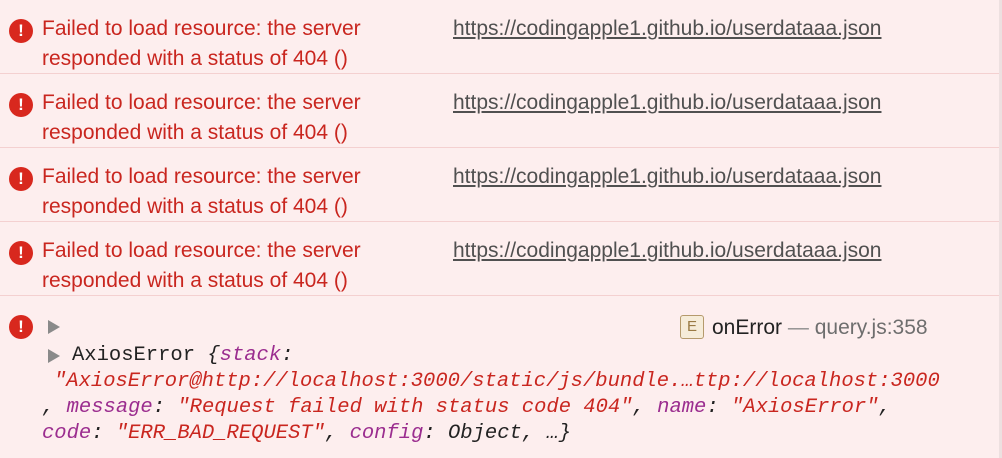  I want to click on disclosure-triangle-icon, so click(54, 327).